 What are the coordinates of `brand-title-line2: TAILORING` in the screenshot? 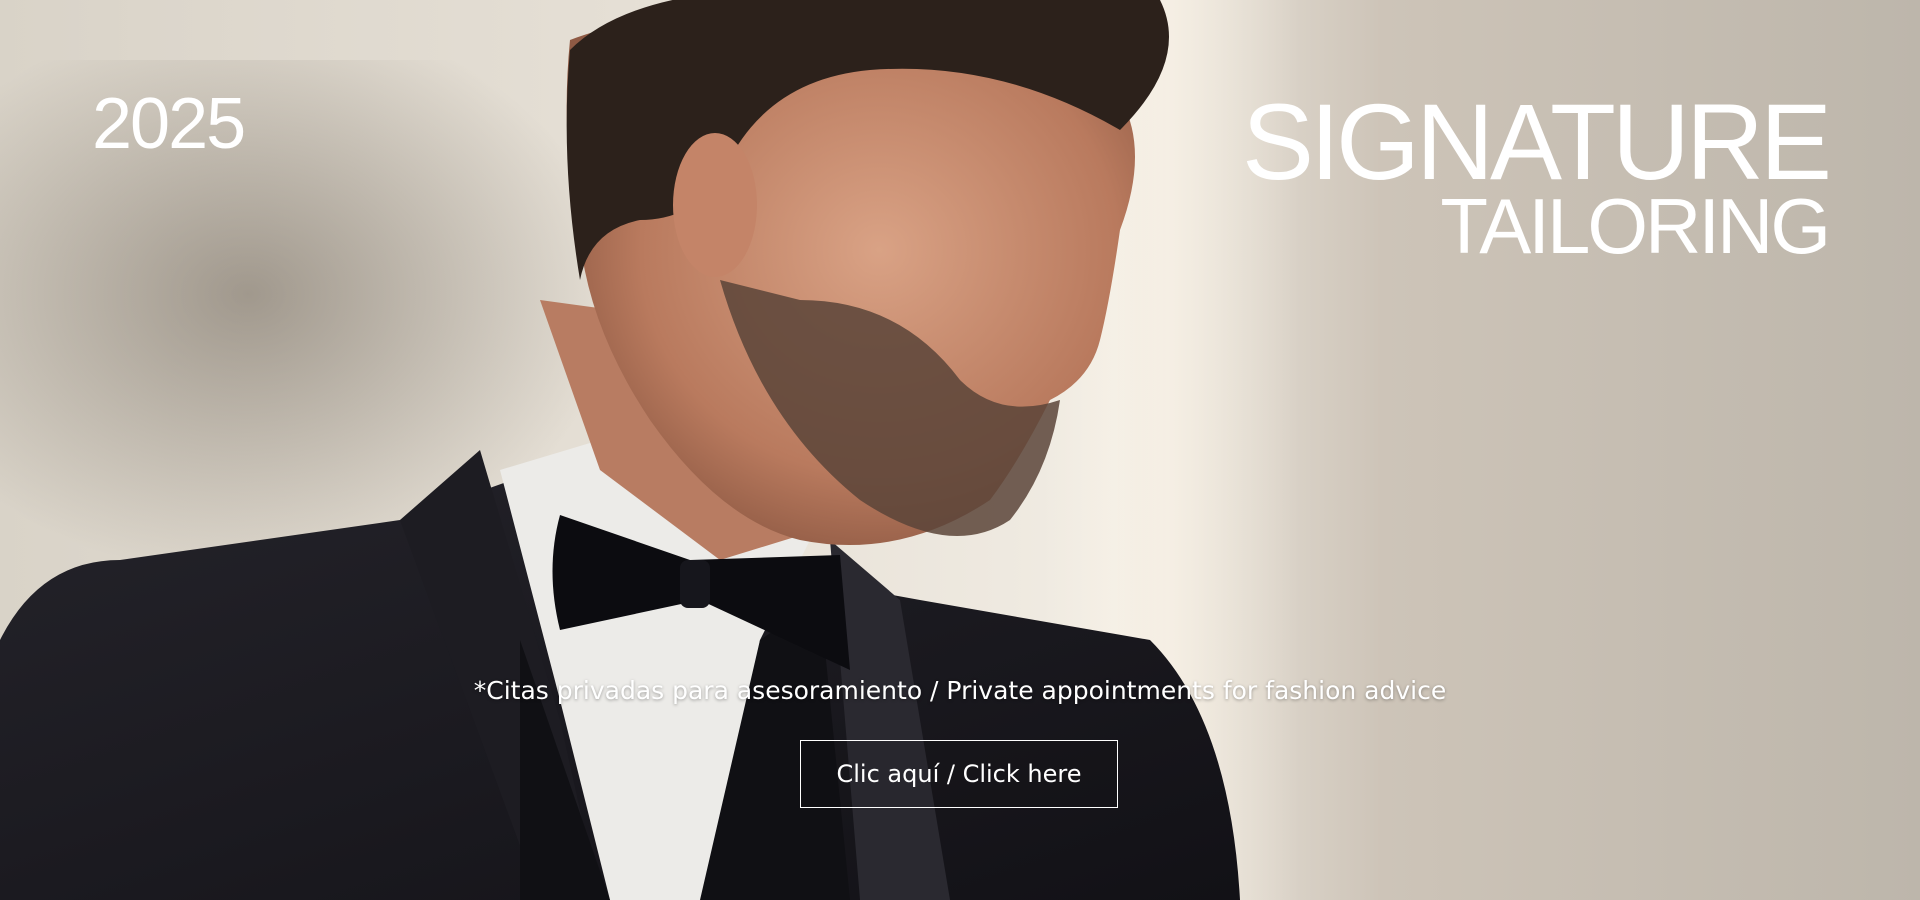 It's located at (1635, 226).